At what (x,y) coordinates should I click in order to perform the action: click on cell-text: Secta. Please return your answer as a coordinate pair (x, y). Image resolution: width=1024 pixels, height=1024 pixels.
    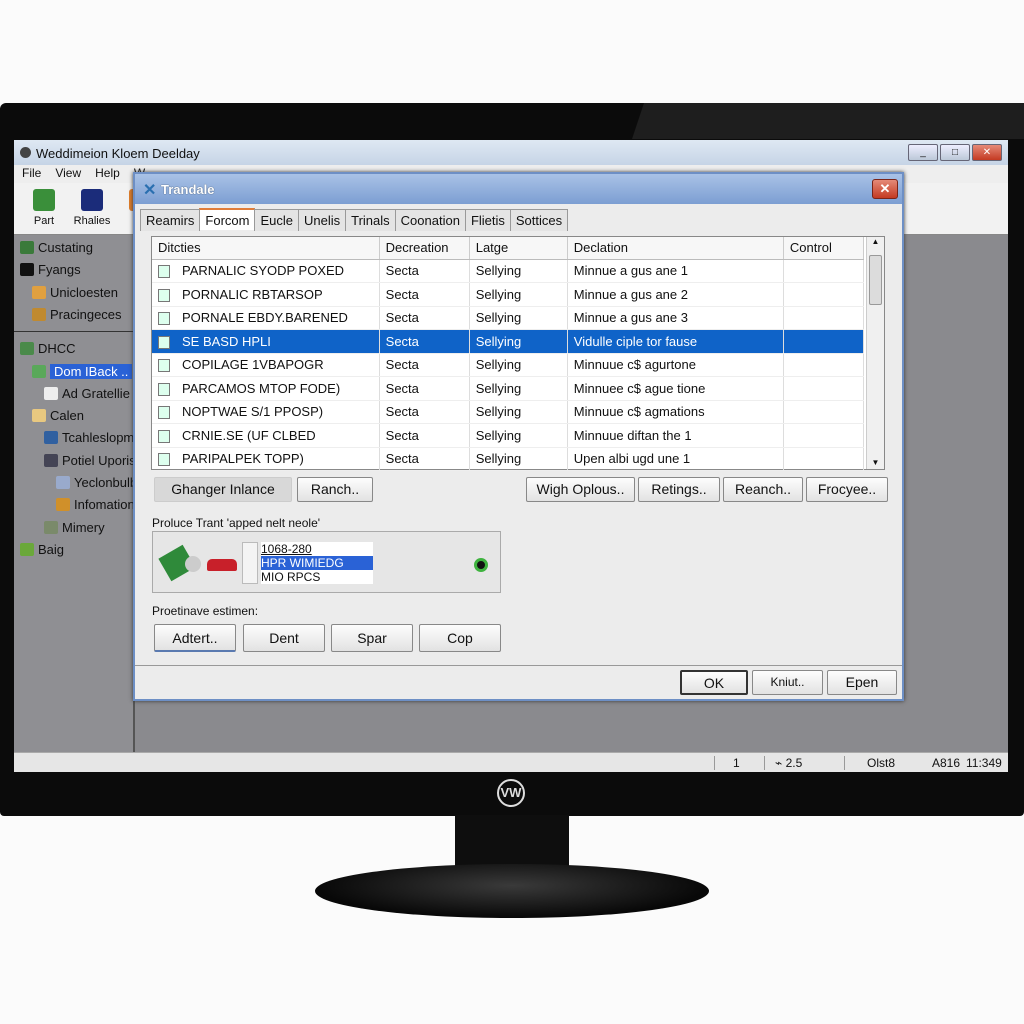
    Looking at the image, I should click on (402, 459).